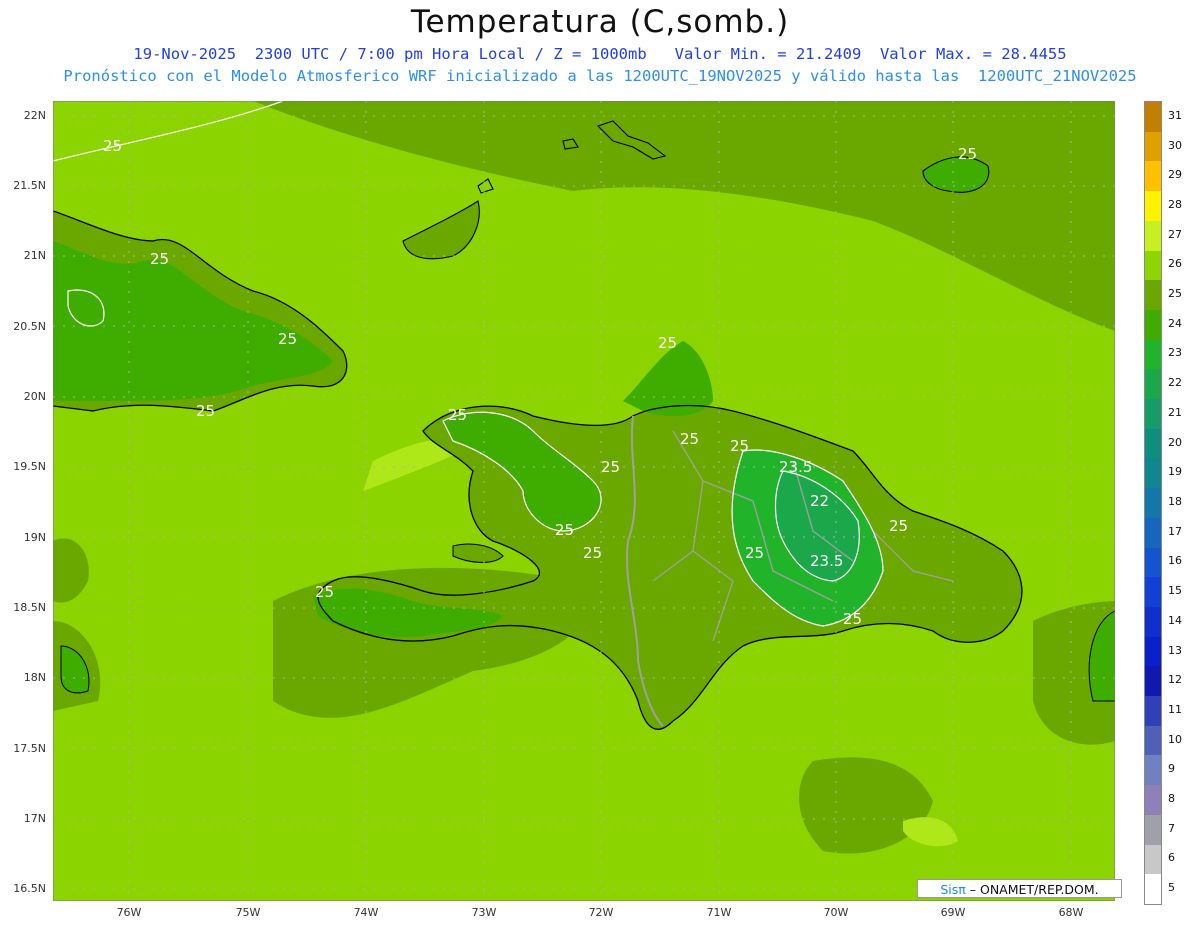 This screenshot has height=927, width=1200. Describe the element at coordinates (1175, 294) in the screenshot. I see `color-scale-label: 25` at that location.